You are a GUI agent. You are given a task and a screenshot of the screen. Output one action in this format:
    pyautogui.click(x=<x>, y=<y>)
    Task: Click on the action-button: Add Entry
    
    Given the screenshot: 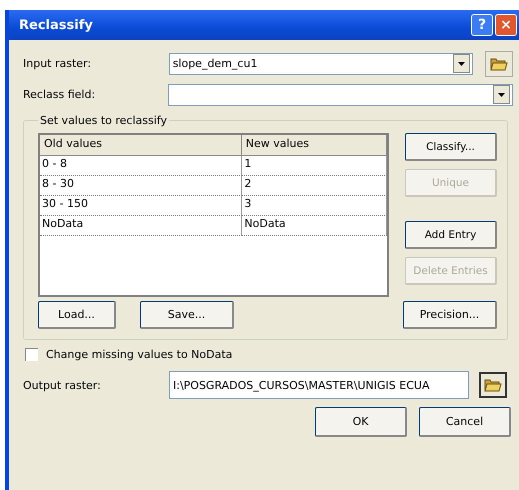 What is the action you would take?
    pyautogui.click(x=451, y=235)
    